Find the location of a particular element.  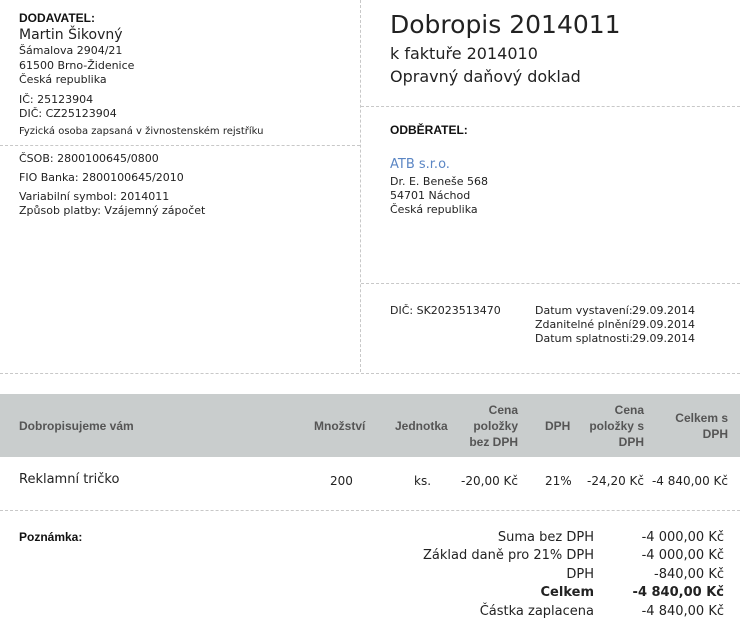

invoice-reference: k faktuře 2014010 is located at coordinates (464, 53).